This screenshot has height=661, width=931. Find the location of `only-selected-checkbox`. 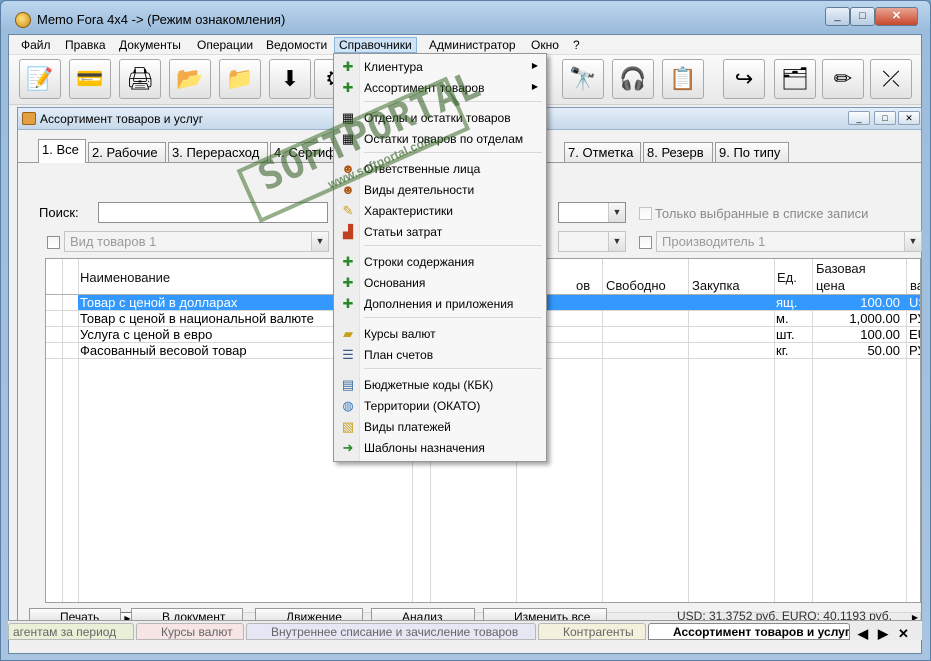

only-selected-checkbox is located at coordinates (645, 213).